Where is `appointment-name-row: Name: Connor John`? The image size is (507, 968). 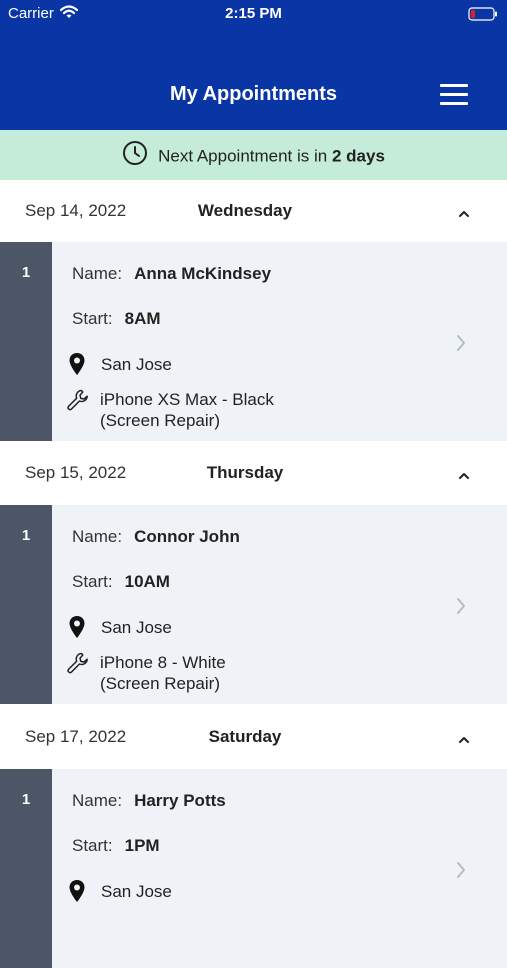 appointment-name-row: Name: Connor John is located at coordinates (156, 537).